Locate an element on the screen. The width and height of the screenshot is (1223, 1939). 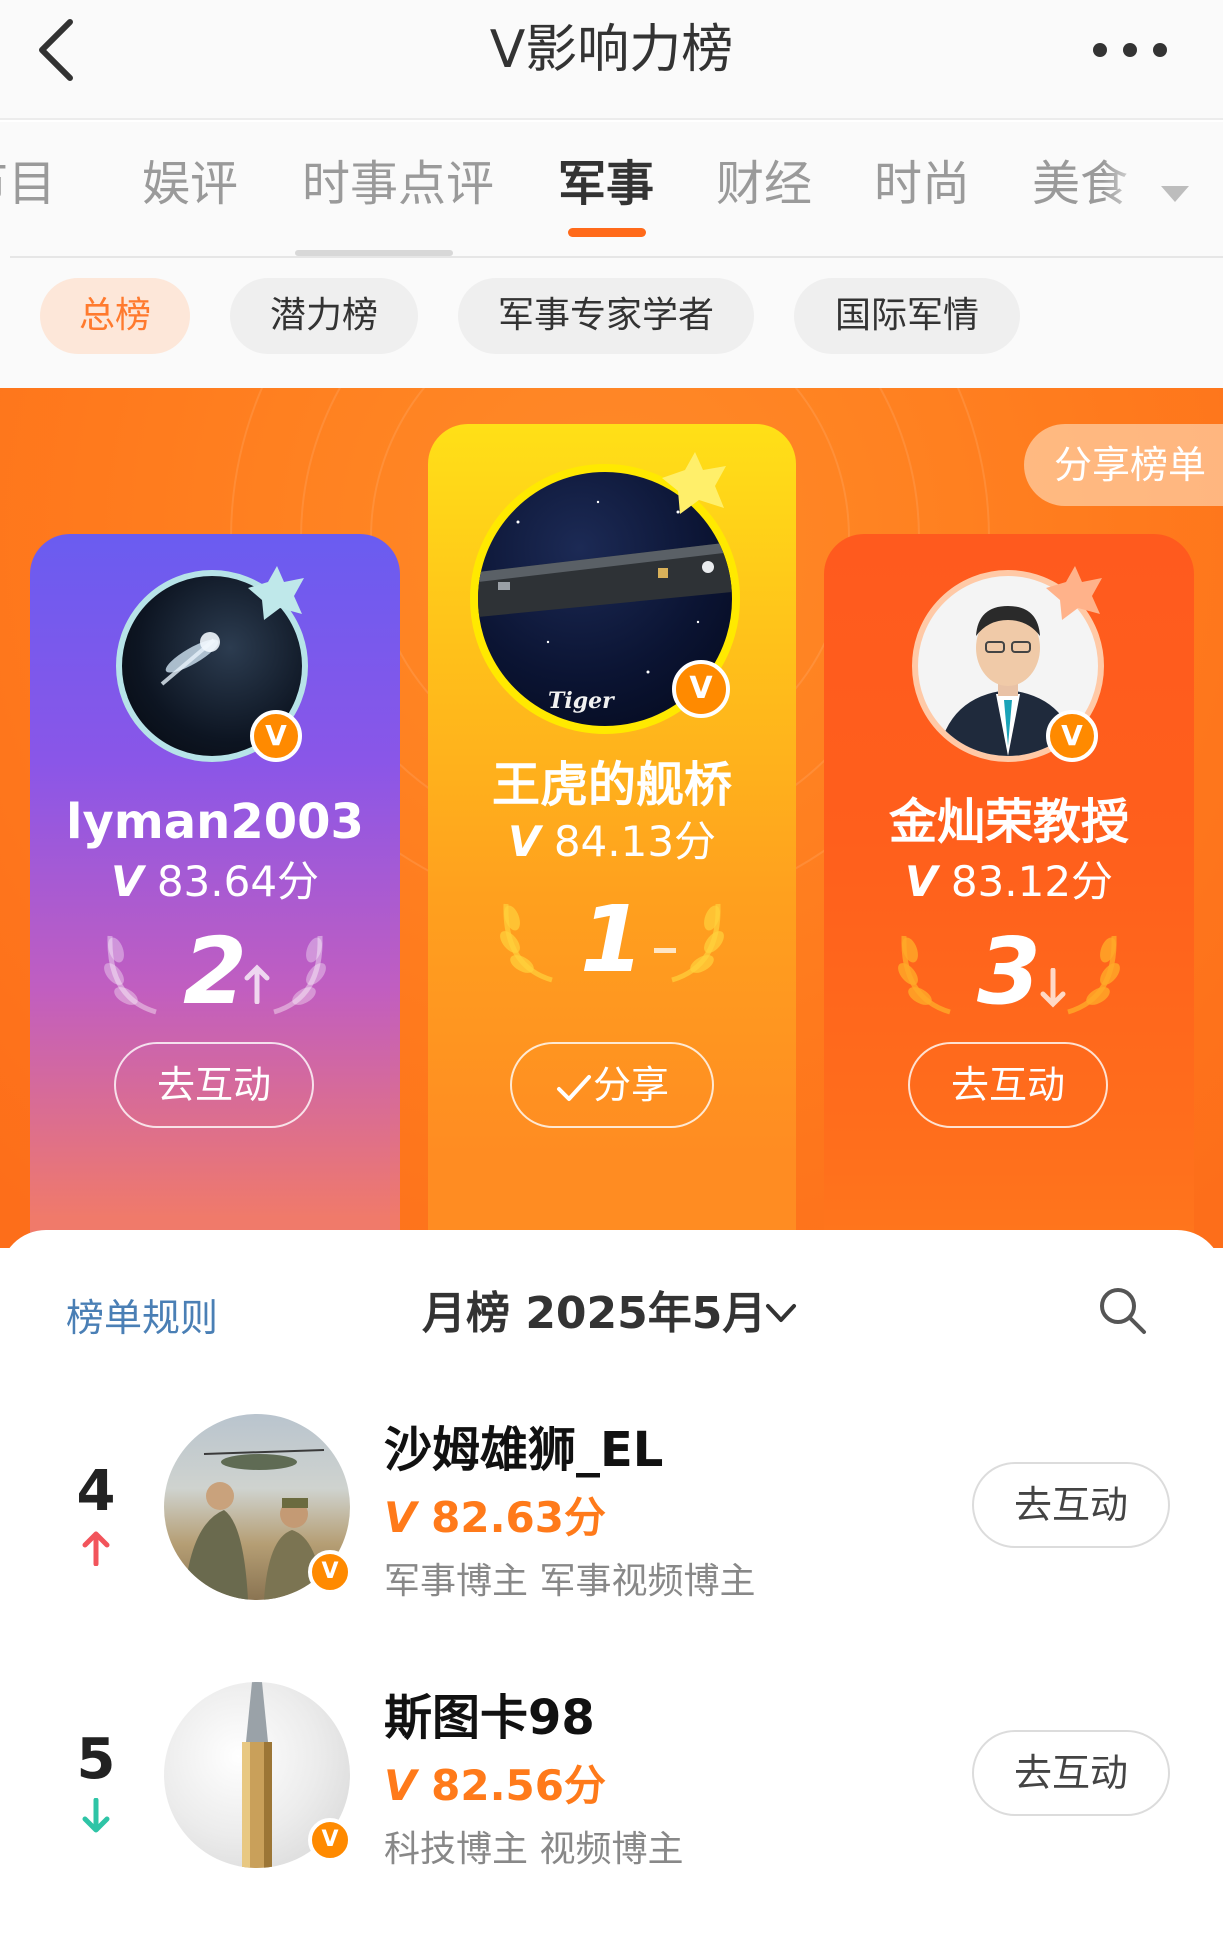
filter-chip-bar: 总榜 潜力榜 军事专家学者 国际军情 is located at coordinates (611, 323).